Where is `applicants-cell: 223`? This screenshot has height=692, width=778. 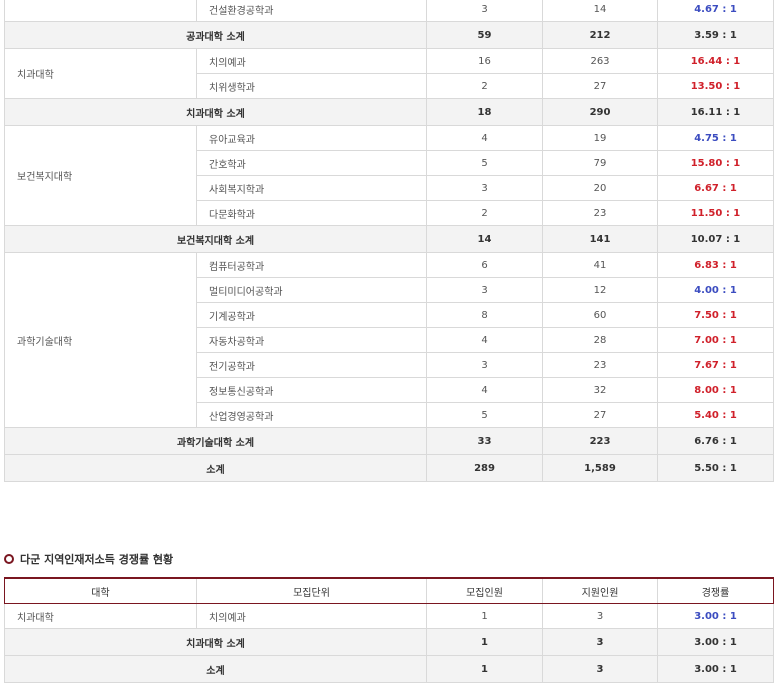 applicants-cell: 223 is located at coordinates (600, 441).